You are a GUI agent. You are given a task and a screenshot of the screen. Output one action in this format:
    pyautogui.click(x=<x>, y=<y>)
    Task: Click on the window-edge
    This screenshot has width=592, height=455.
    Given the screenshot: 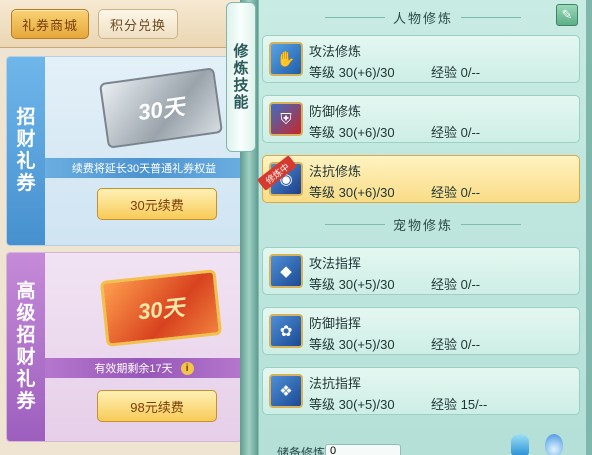 What is the action you would take?
    pyautogui.click(x=589, y=227)
    